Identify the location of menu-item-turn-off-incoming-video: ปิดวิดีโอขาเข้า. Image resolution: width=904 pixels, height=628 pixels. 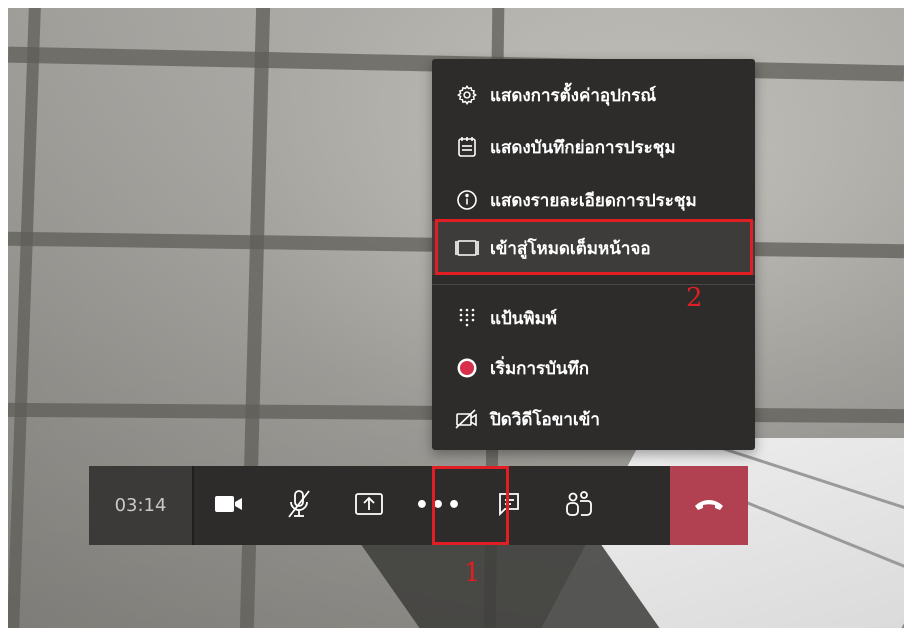
(593, 419).